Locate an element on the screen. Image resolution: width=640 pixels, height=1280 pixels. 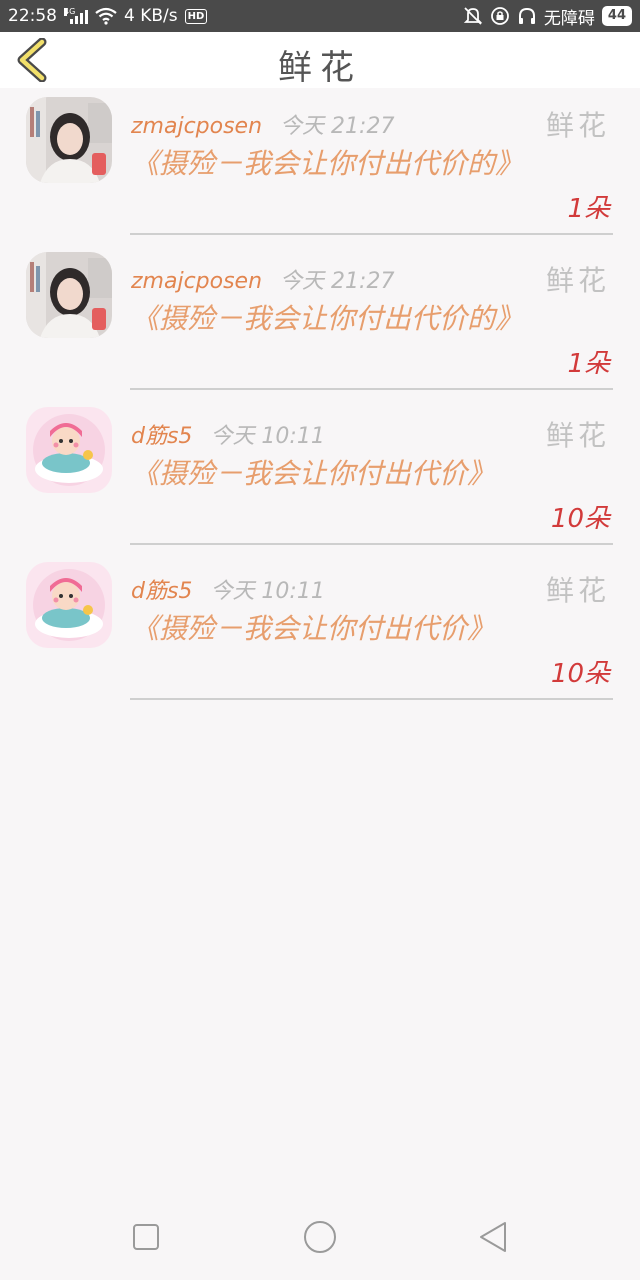
status-bar: 22:58 4G 4 KB/s HD 无障碍 44 is located at coordinates (320, 16).